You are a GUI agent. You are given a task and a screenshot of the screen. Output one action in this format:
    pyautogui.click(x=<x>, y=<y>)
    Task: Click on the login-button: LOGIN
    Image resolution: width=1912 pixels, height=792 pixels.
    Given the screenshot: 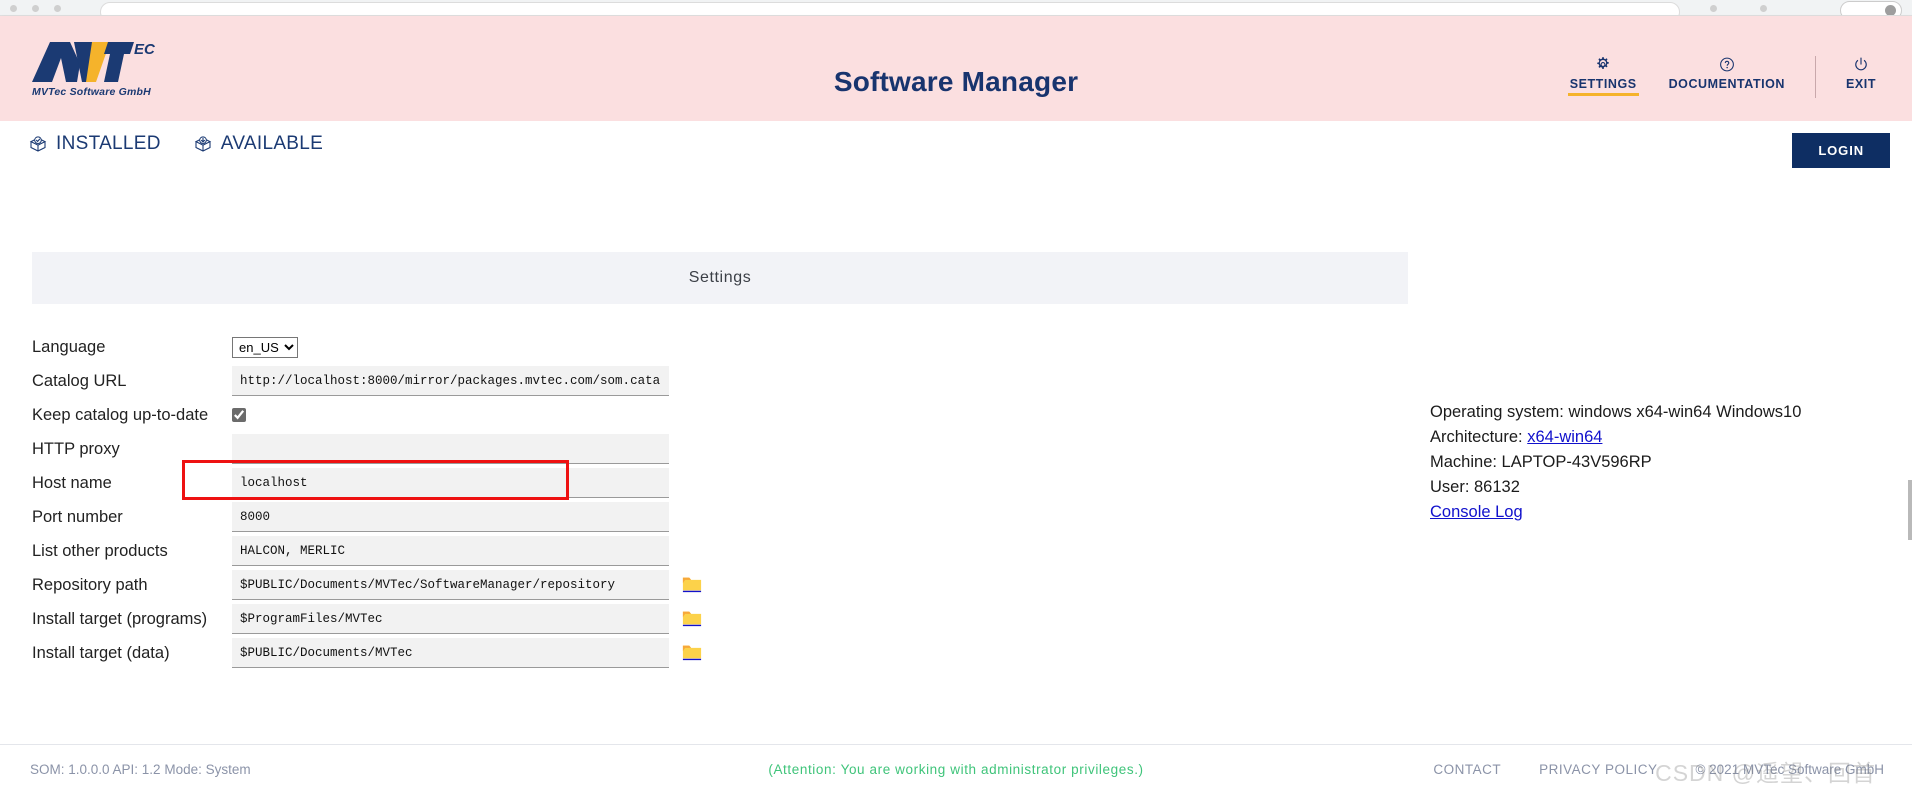 What is the action you would take?
    pyautogui.click(x=1841, y=150)
    